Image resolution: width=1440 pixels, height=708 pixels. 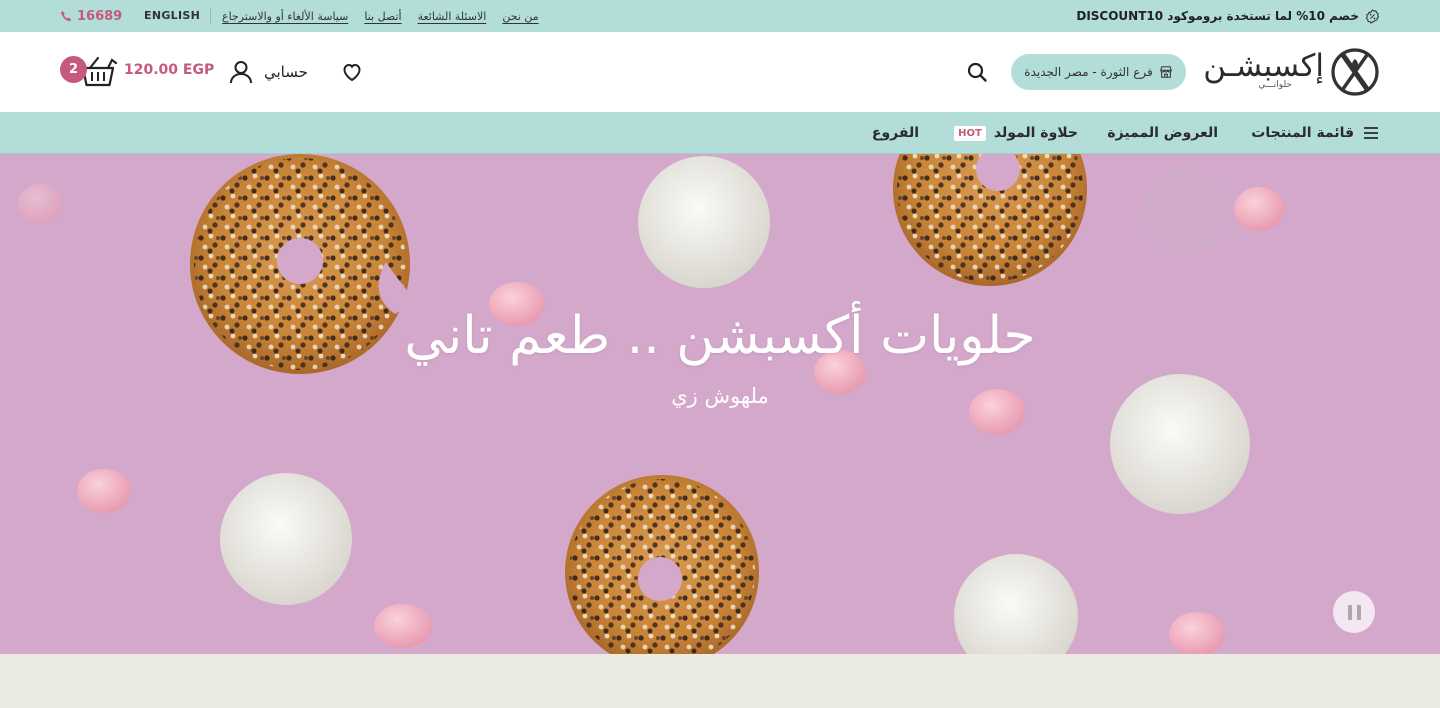 I want to click on nav-offers-label: العروض المميزة, so click(x=1162, y=133).